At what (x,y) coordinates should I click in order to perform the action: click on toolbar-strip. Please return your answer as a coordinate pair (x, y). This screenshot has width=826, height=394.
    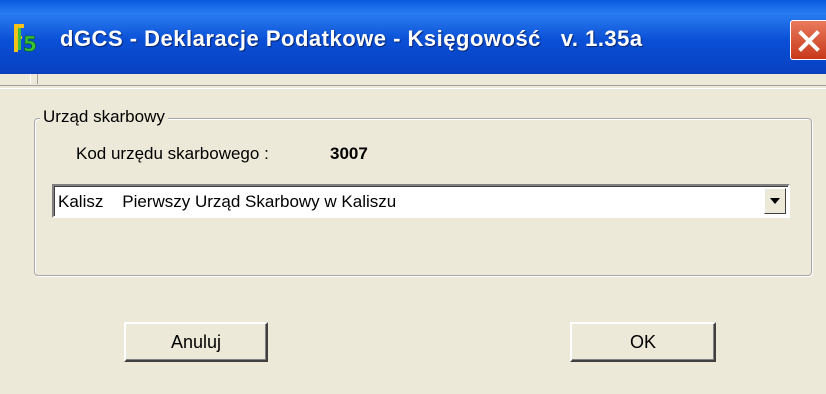
    Looking at the image, I should click on (413, 79).